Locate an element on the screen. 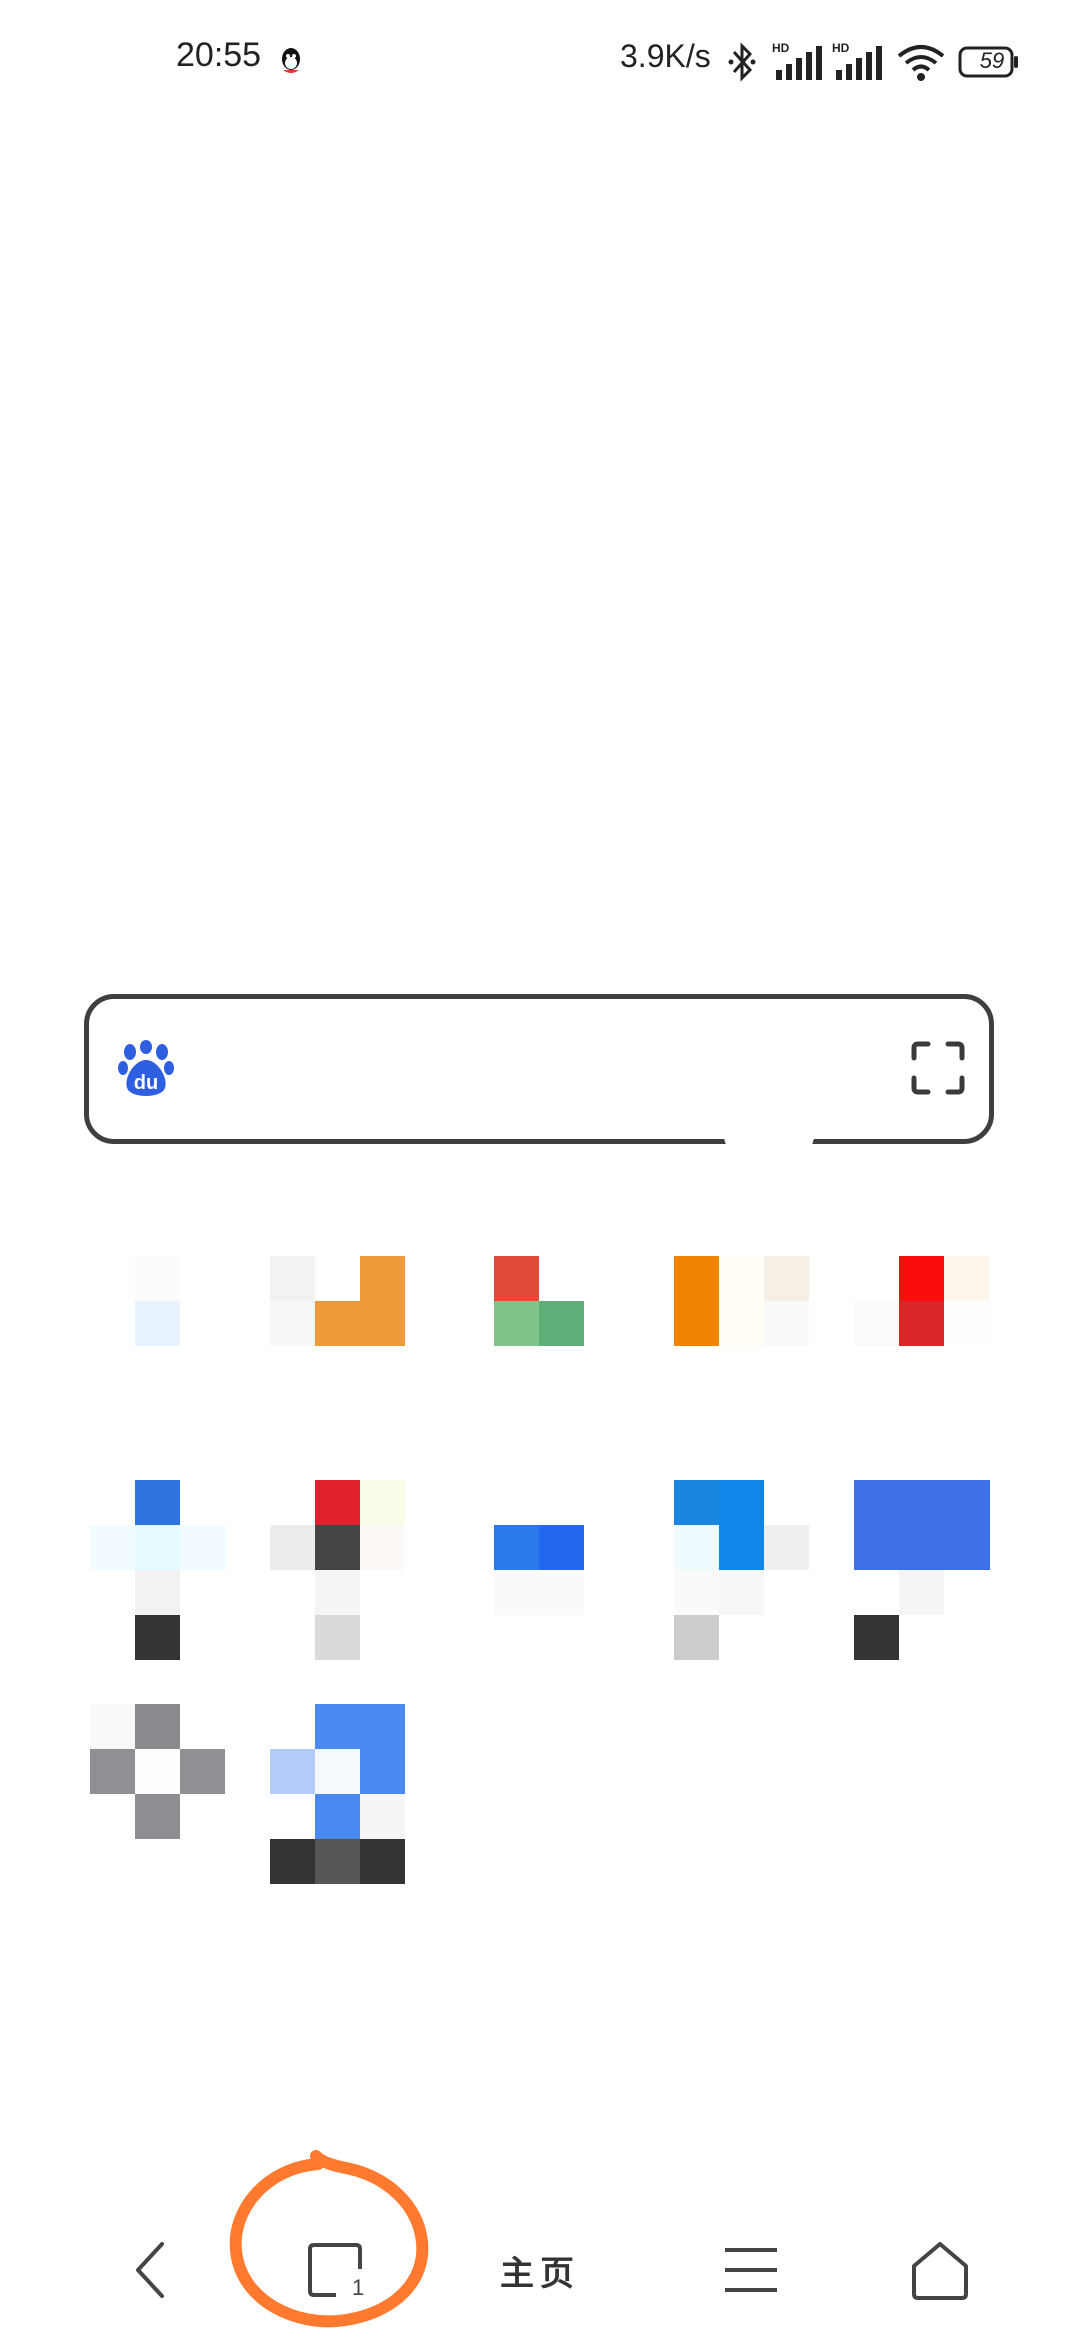 This screenshot has height=2340, width=1080. home-button is located at coordinates (940, 2270).